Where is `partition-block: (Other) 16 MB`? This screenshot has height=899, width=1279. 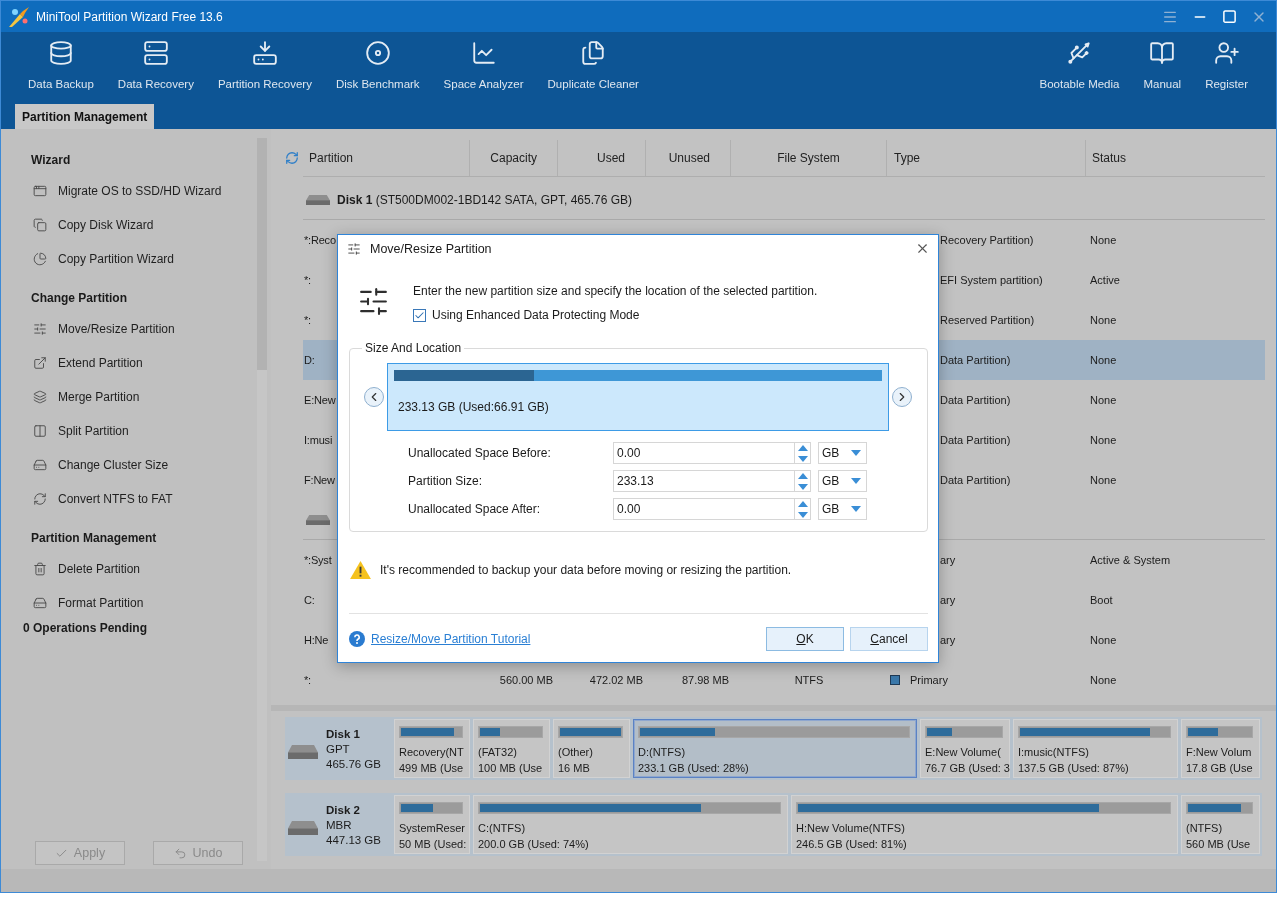 partition-block: (Other) 16 MB is located at coordinates (591, 748).